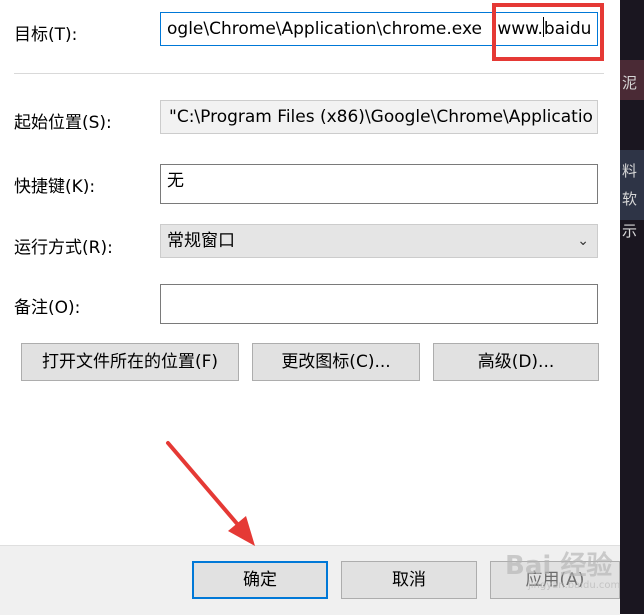  What do you see at coordinates (46, 35) in the screenshot?
I see `target-label: 目标(T):` at bounding box center [46, 35].